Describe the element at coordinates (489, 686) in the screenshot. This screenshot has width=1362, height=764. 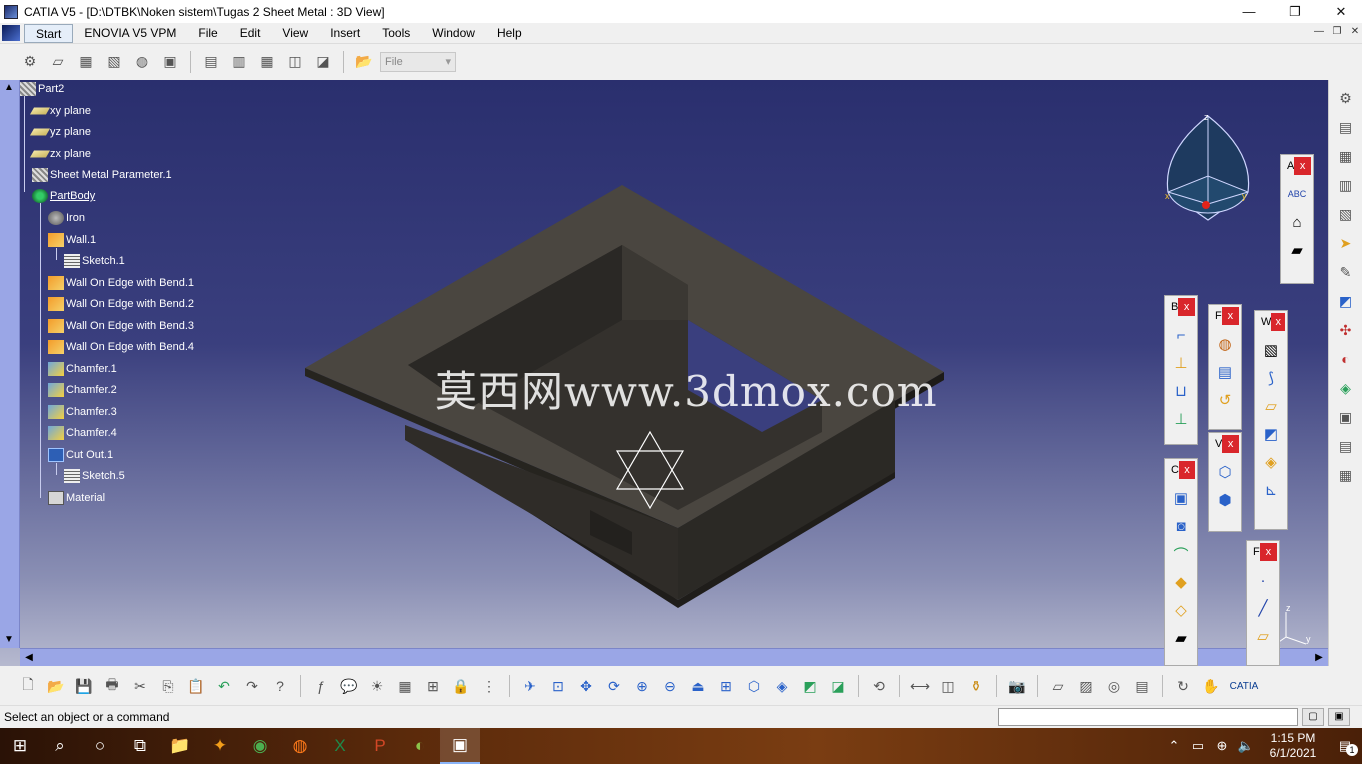
I see `parameters-icon: ⋮` at that location.